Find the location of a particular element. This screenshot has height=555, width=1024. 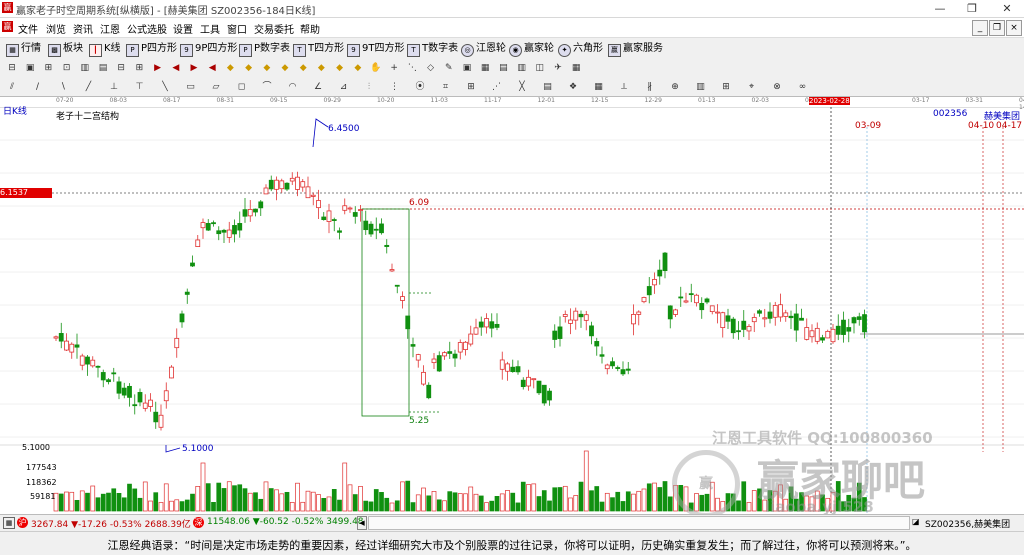

chart-tool-icon: ◠ is located at coordinates (293, 87).